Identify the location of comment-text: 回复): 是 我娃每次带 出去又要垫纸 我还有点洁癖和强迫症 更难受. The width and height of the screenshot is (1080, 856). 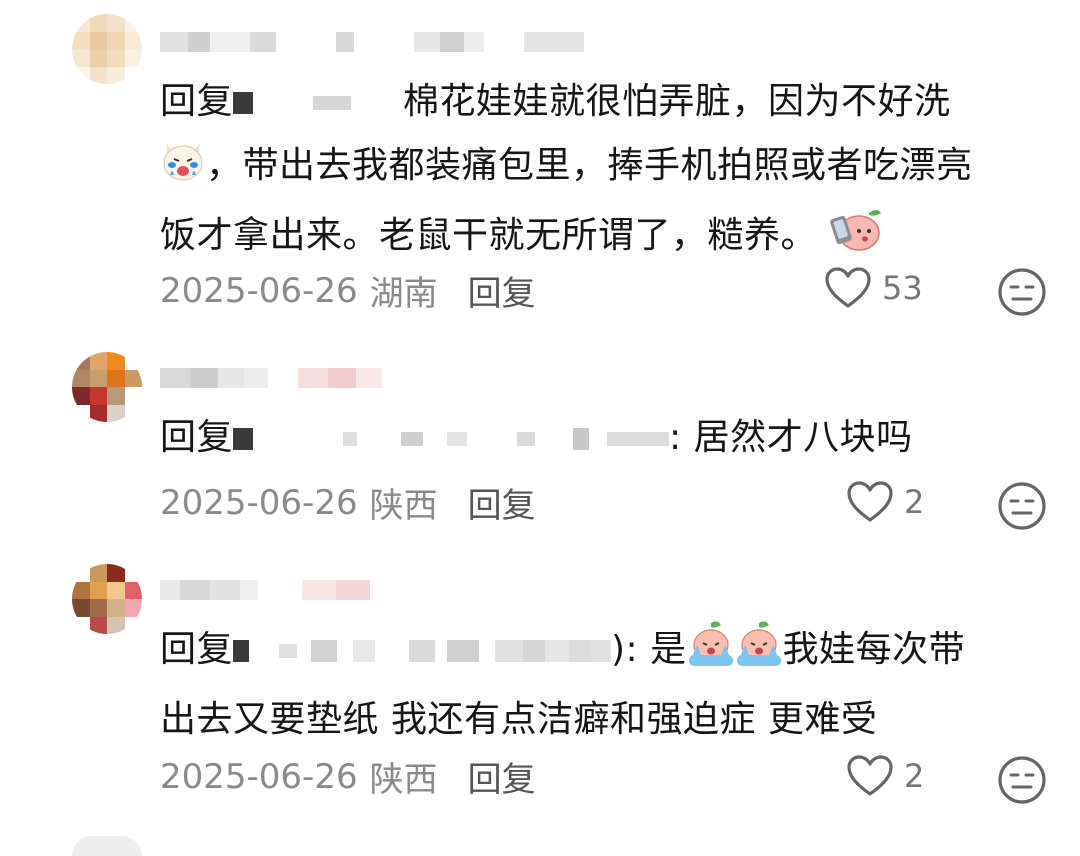
(600, 685).